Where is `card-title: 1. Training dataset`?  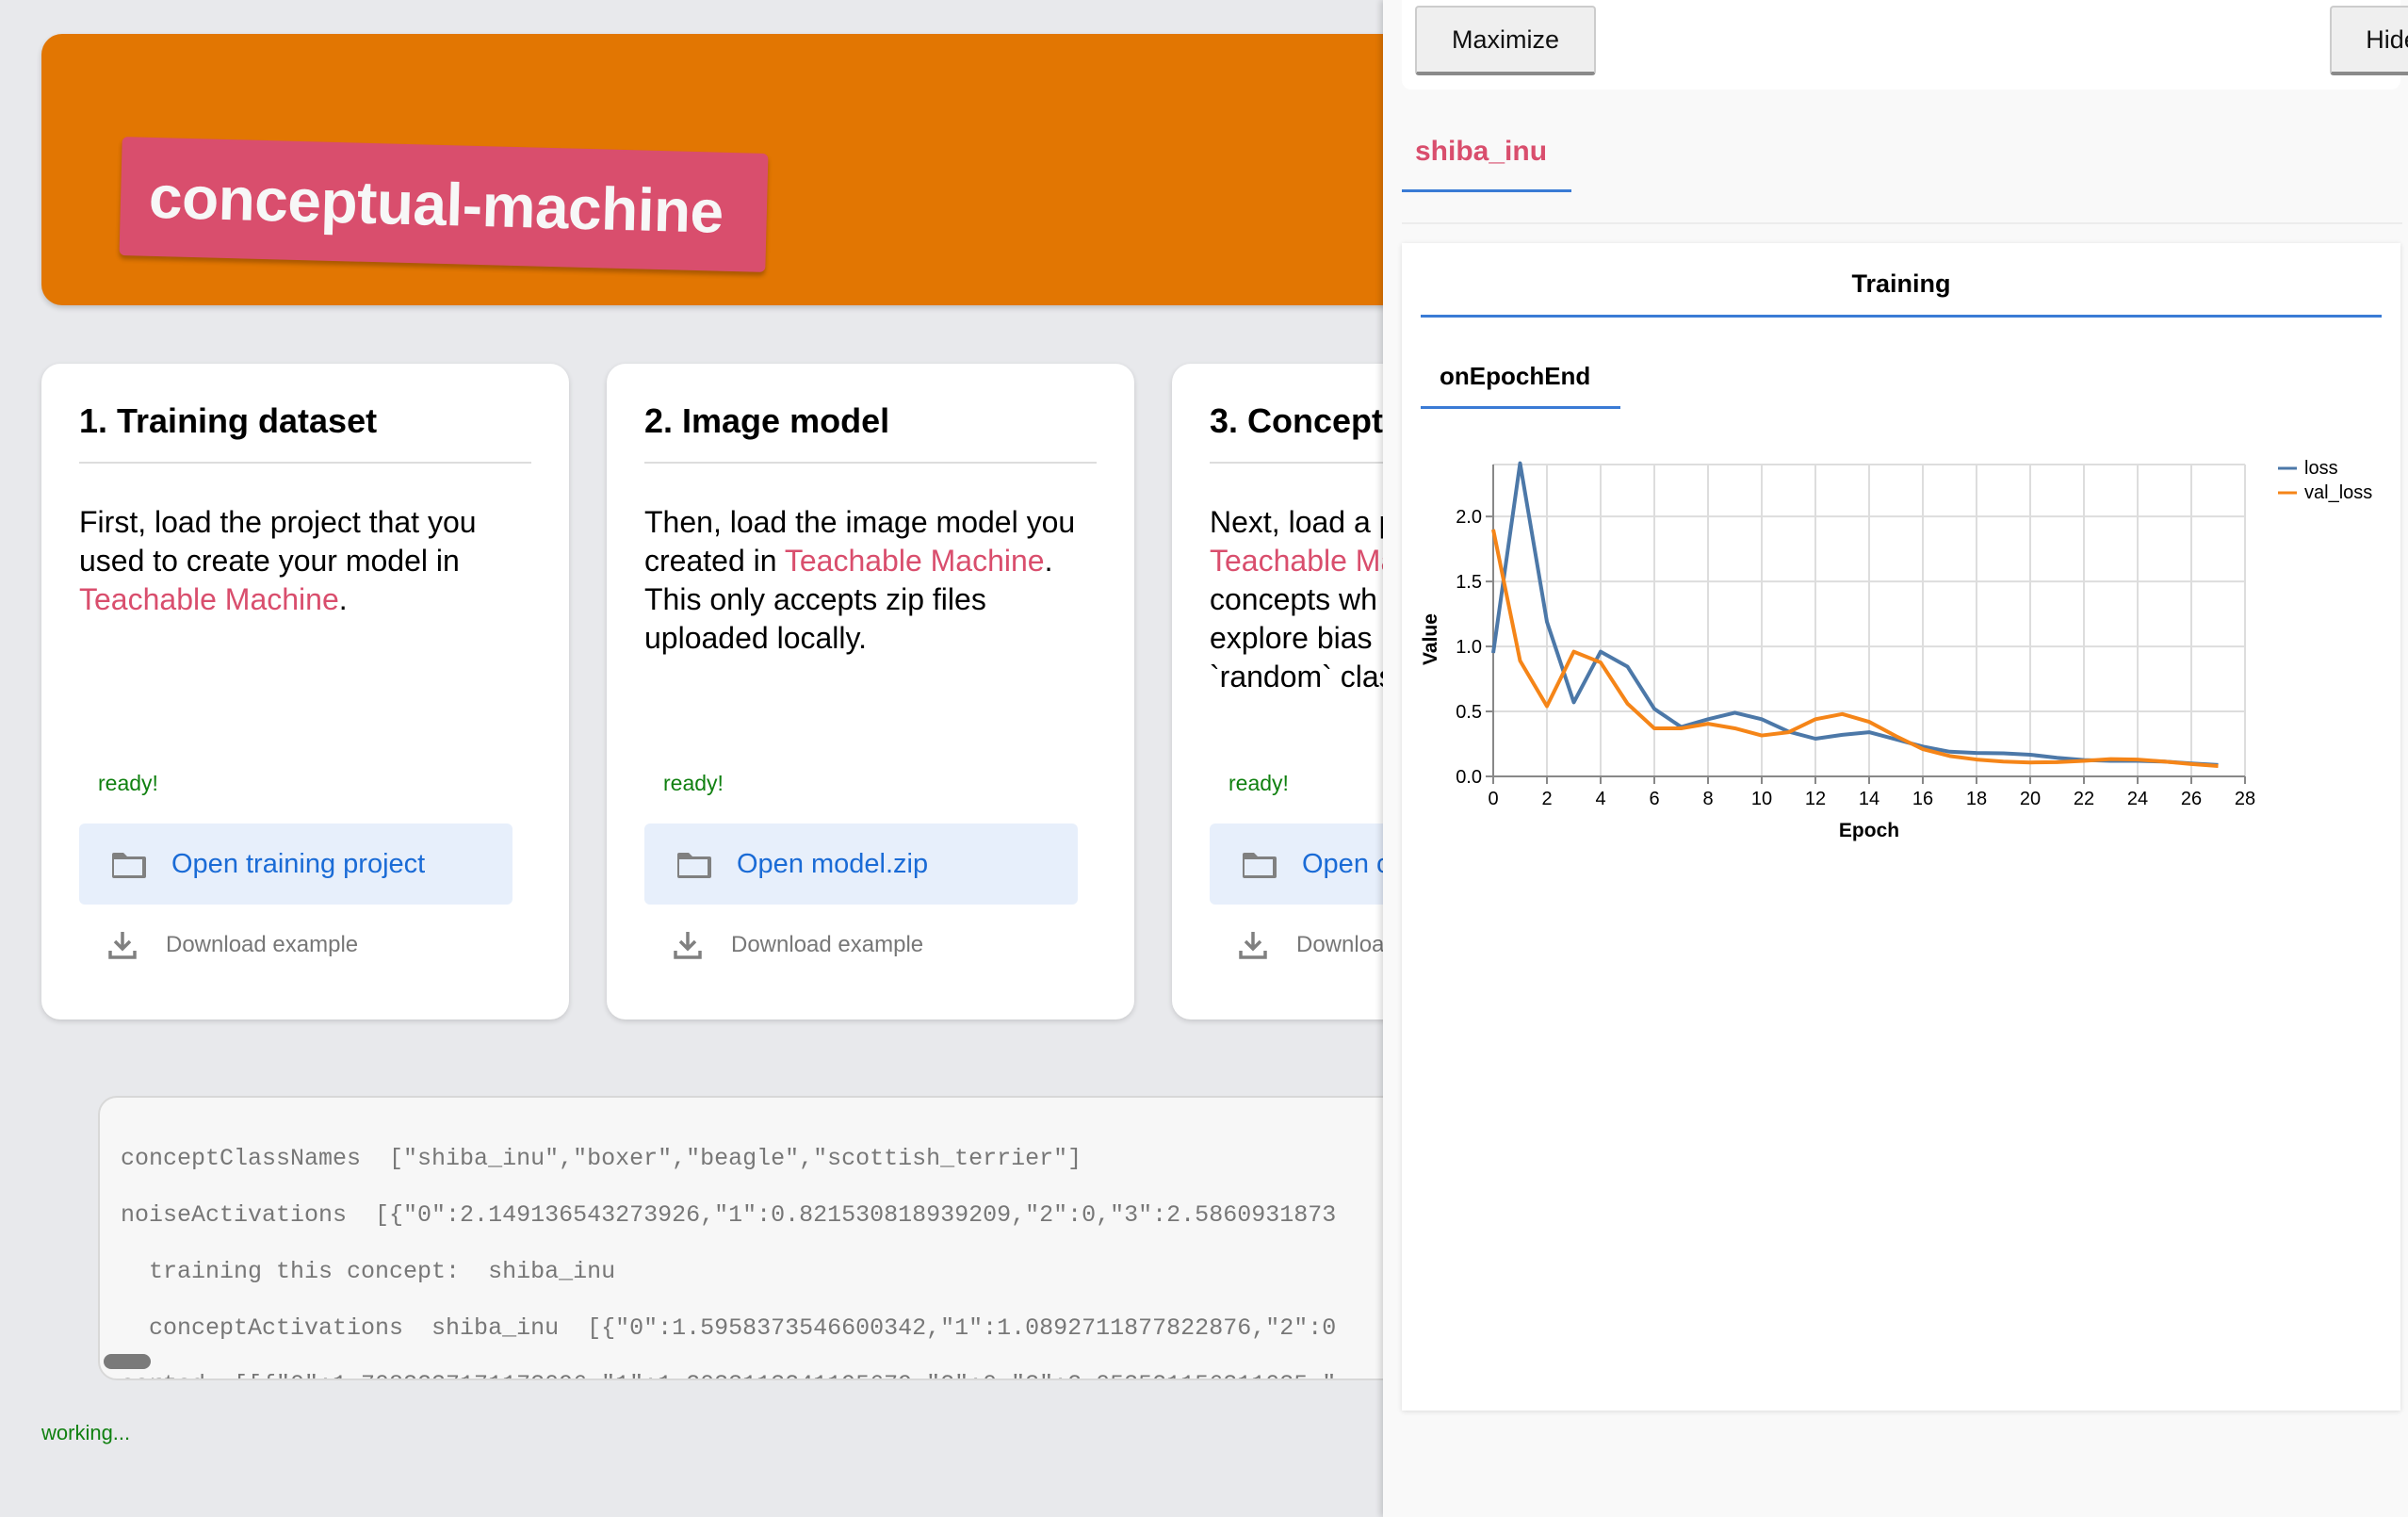
card-title: 1. Training dataset is located at coordinates (305, 432).